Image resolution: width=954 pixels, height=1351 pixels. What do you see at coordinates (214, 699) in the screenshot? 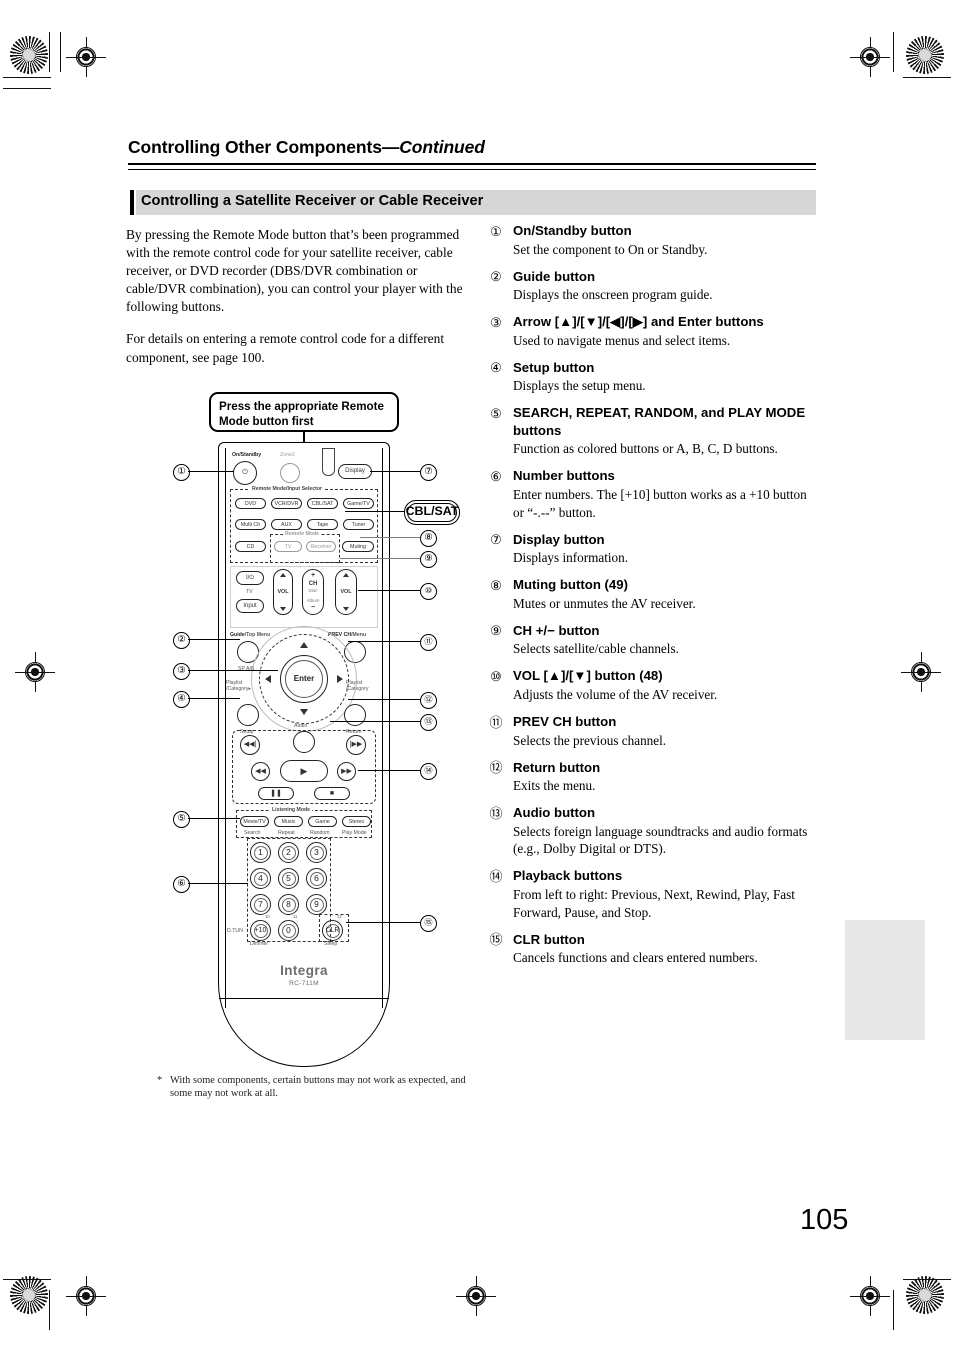
I see `callout-4-leader` at bounding box center [214, 699].